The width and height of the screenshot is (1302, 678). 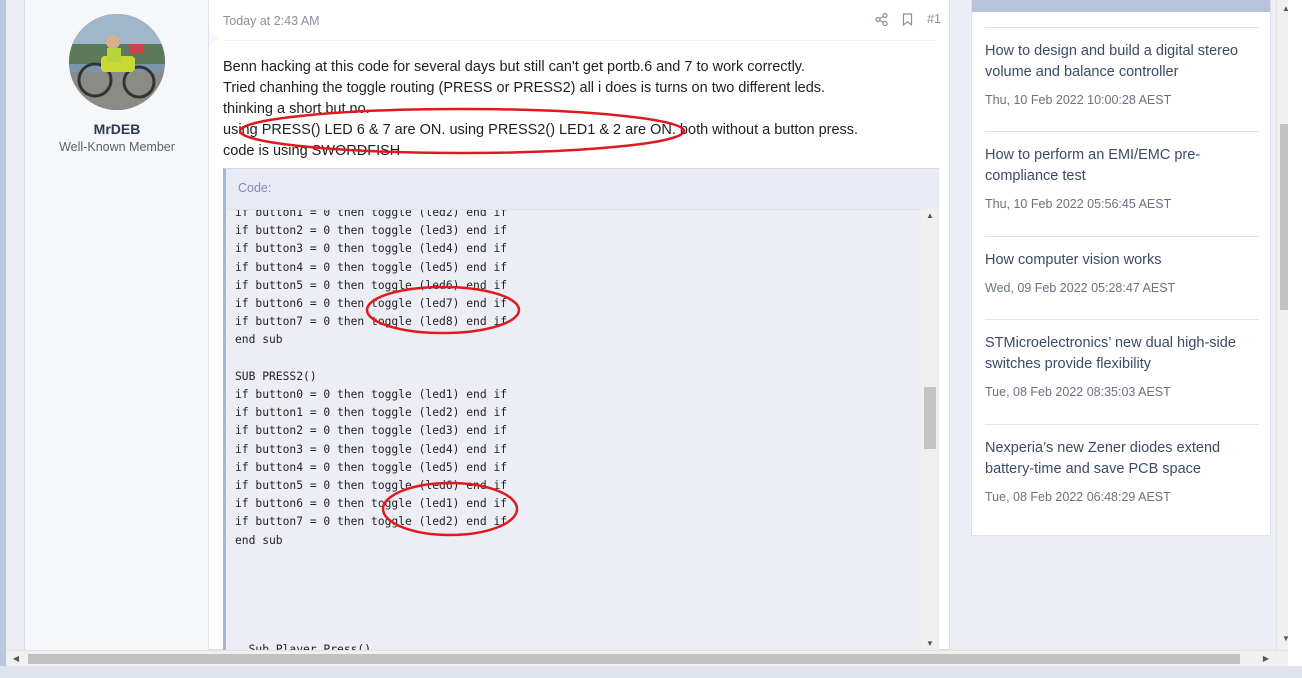 What do you see at coordinates (1121, 6) in the screenshot?
I see `sidebar-header-bar` at bounding box center [1121, 6].